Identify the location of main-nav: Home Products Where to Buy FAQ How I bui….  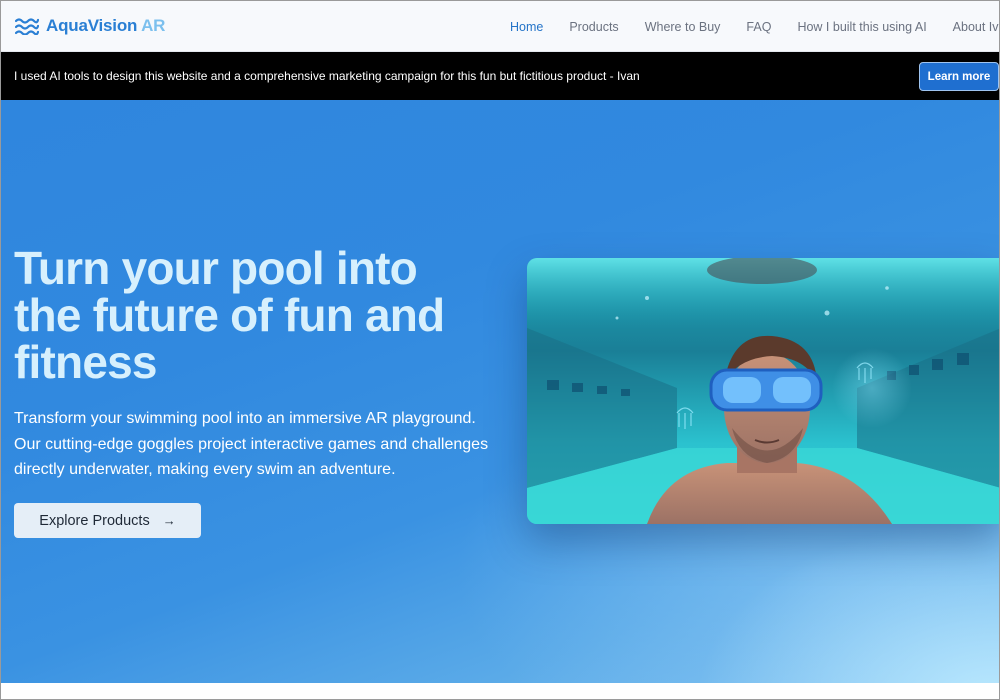
(754, 26).